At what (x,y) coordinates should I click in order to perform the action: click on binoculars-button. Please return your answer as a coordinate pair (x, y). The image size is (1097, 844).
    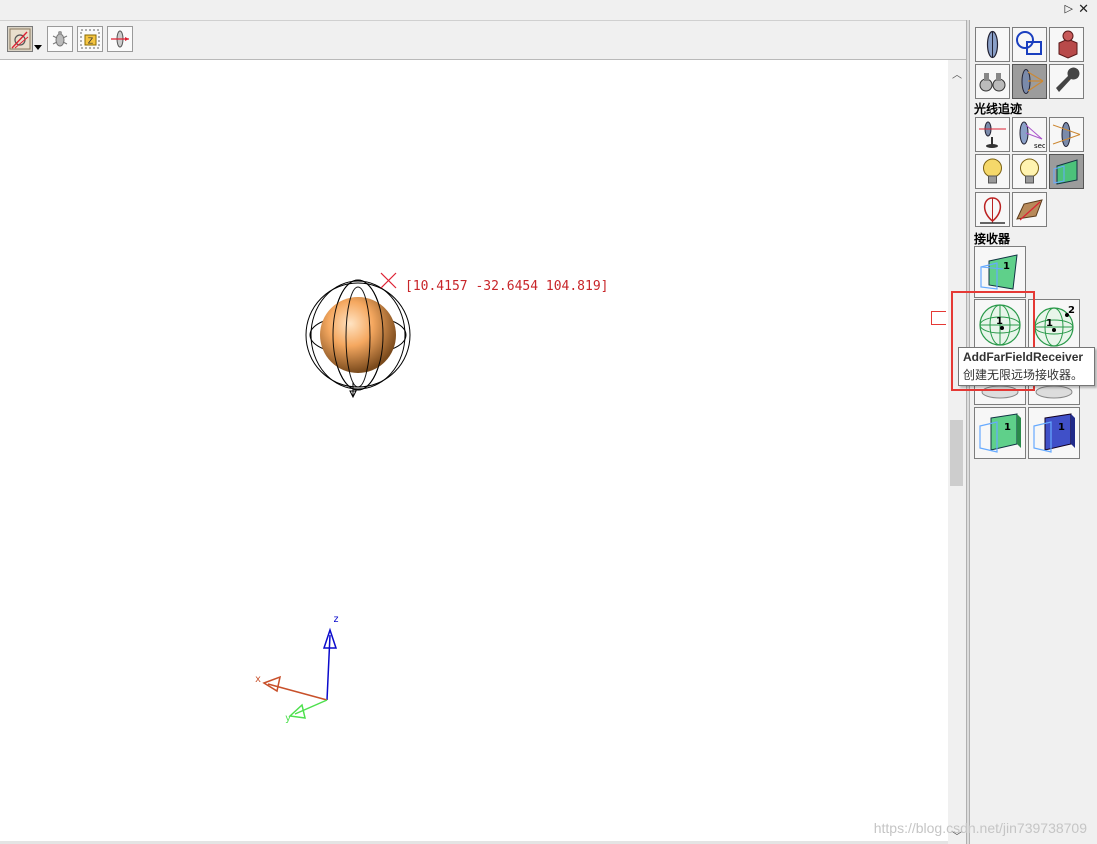
    Looking at the image, I should click on (992, 81).